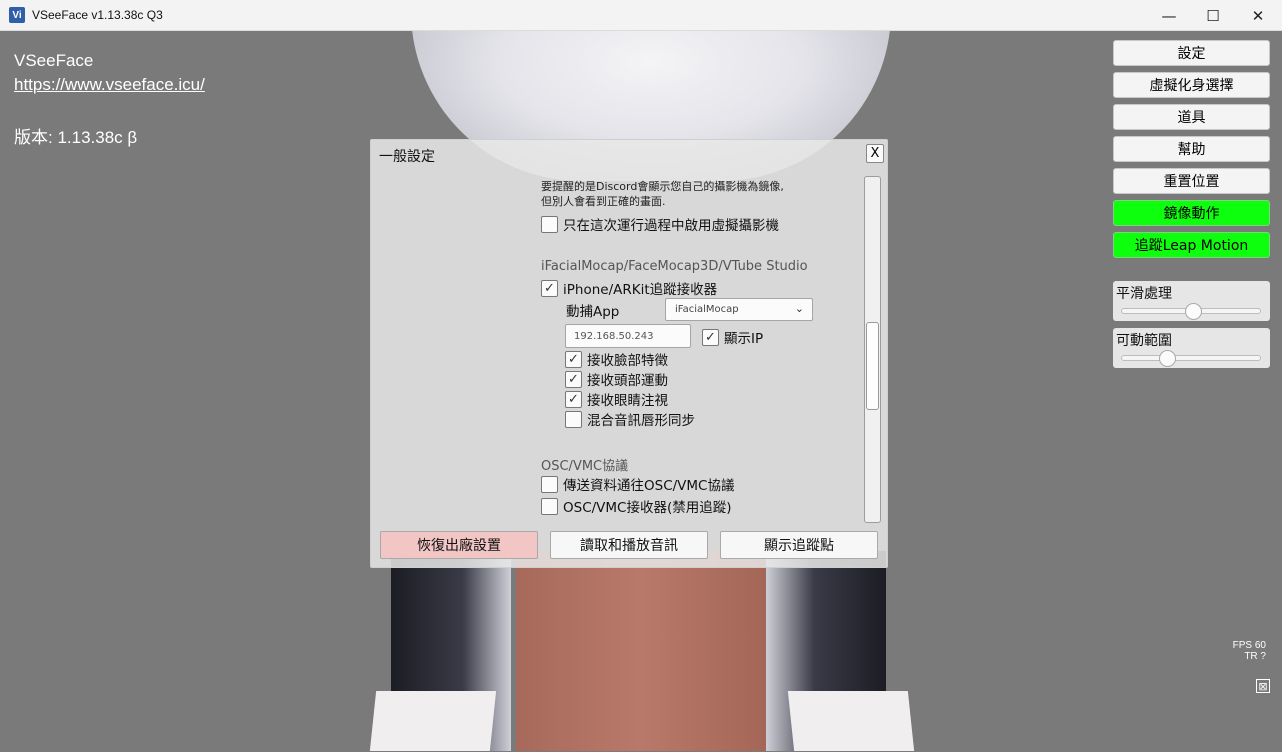 This screenshot has height=752, width=1282. I want to click on close-window-button: ✕, so click(1258, 15).